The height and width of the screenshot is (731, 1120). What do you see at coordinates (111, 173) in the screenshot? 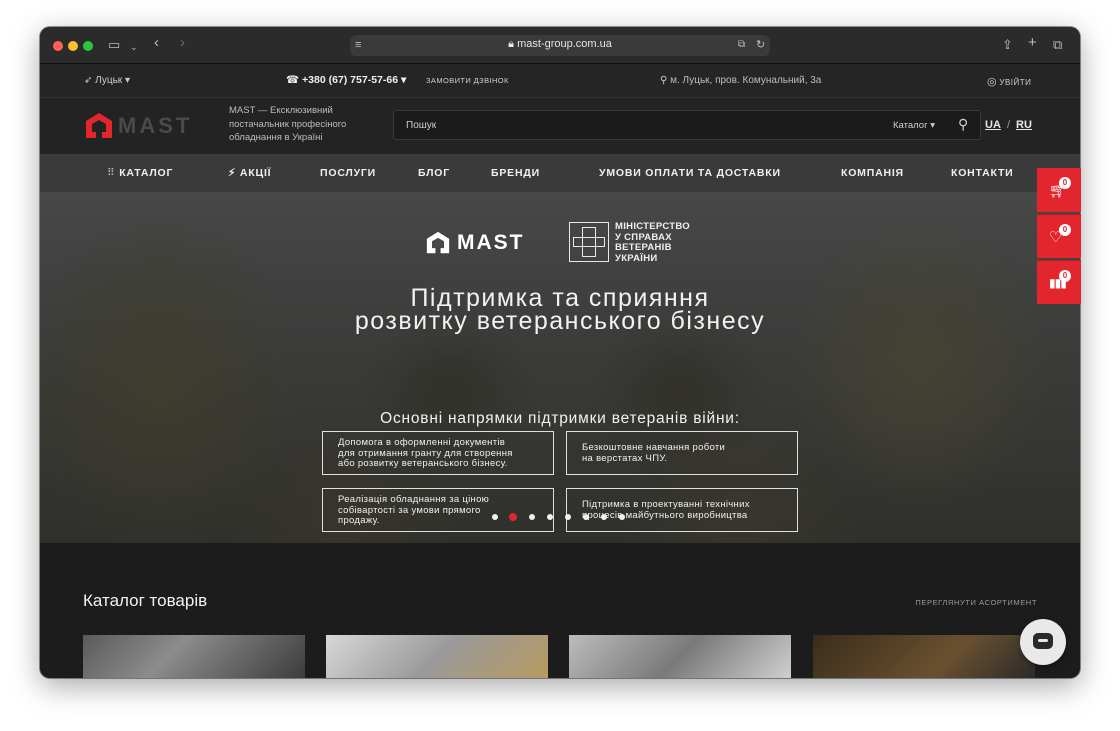
I see `grid-icon: ⠿` at bounding box center [111, 173].